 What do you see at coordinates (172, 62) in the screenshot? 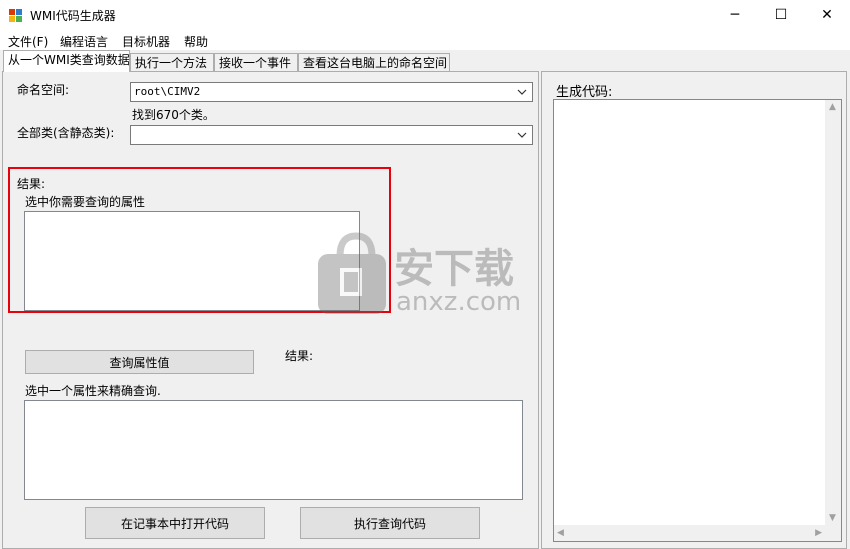
I see `tab-execute-method: 执行一个方法` at bounding box center [172, 62].